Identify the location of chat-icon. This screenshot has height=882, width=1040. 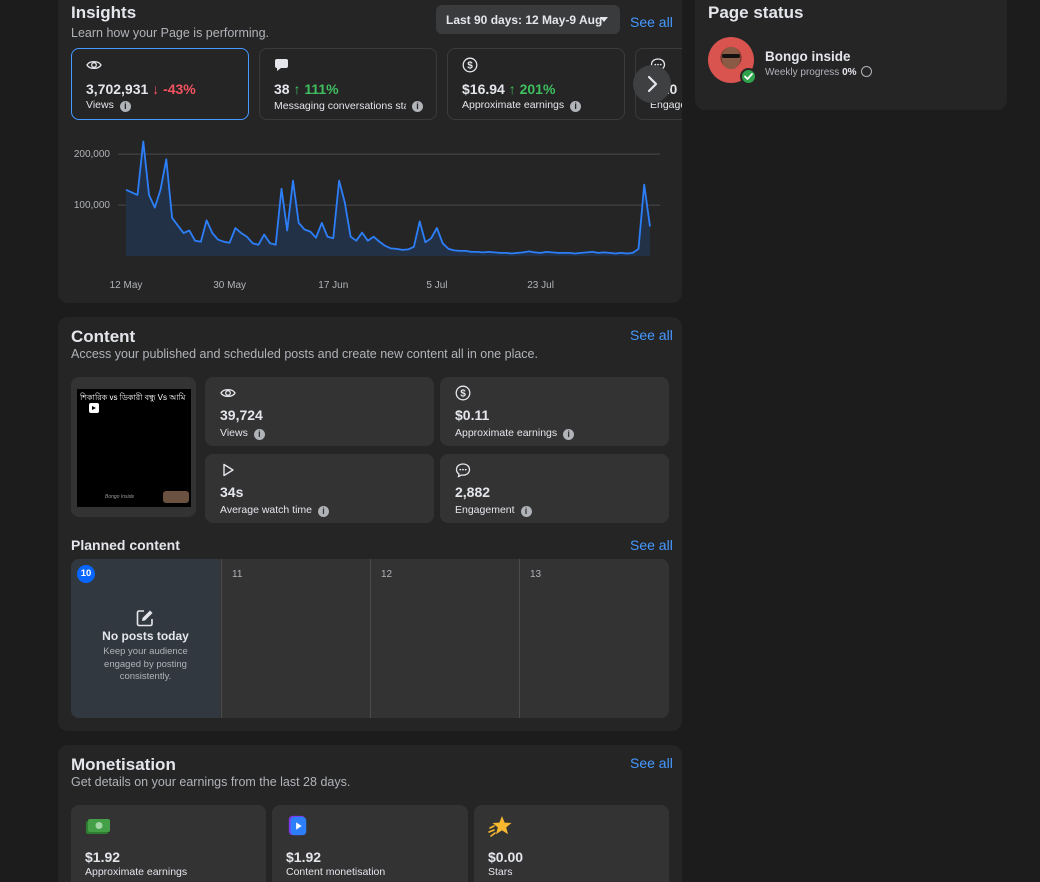
(281, 65).